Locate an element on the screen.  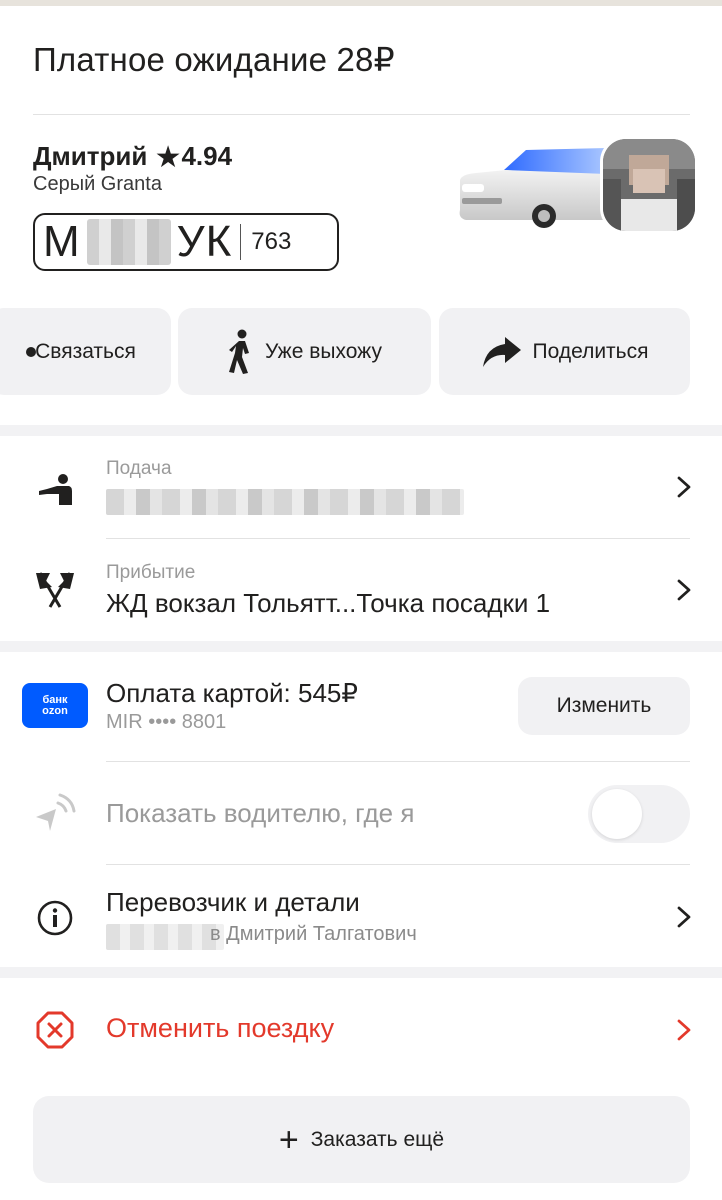
map-edge-strip is located at coordinates (361, 3).